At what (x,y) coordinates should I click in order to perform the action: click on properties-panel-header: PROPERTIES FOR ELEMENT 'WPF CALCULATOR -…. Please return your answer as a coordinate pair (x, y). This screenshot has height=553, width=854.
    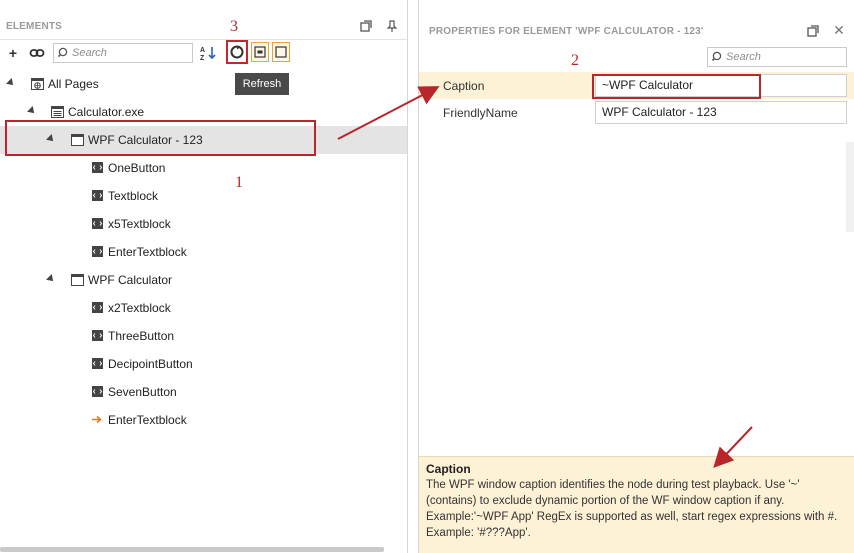
    Looking at the image, I should click on (636, 21).